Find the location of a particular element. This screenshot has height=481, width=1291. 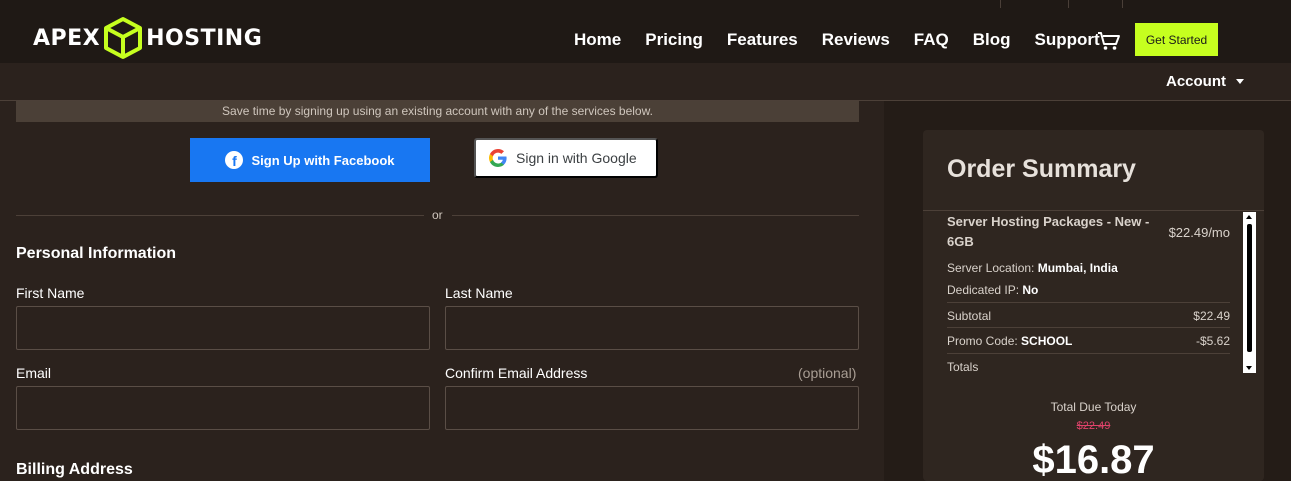

nav-pricing-link: Pricing is located at coordinates (674, 40).